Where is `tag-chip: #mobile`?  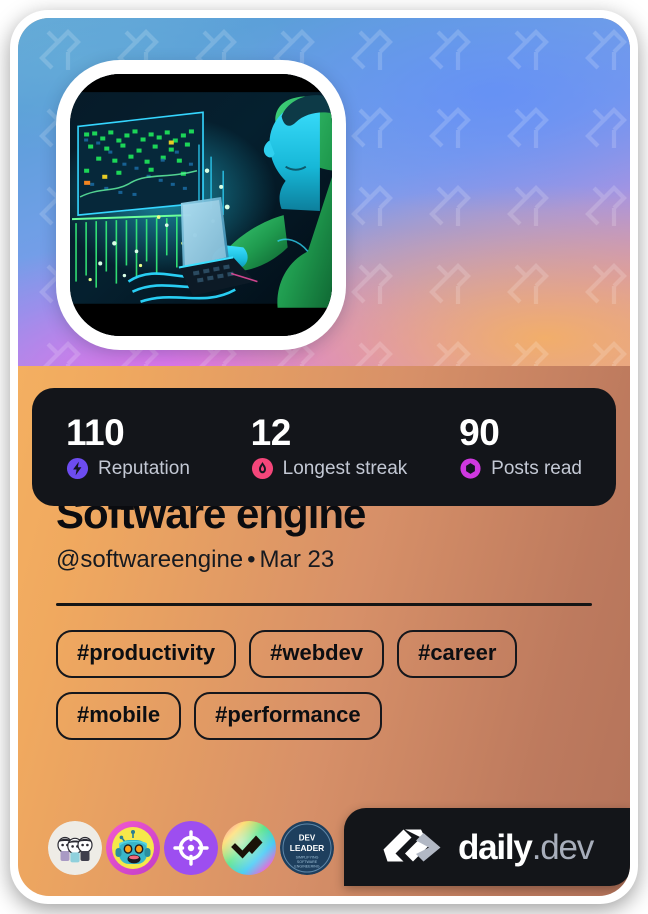
tag-chip: #mobile is located at coordinates (119, 716).